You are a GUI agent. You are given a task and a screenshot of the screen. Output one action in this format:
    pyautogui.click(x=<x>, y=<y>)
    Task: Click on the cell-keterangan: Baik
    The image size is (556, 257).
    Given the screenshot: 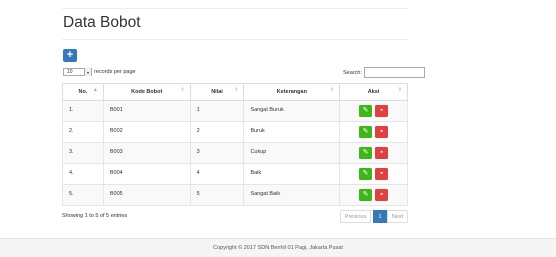 What is the action you would take?
    pyautogui.click(x=292, y=174)
    